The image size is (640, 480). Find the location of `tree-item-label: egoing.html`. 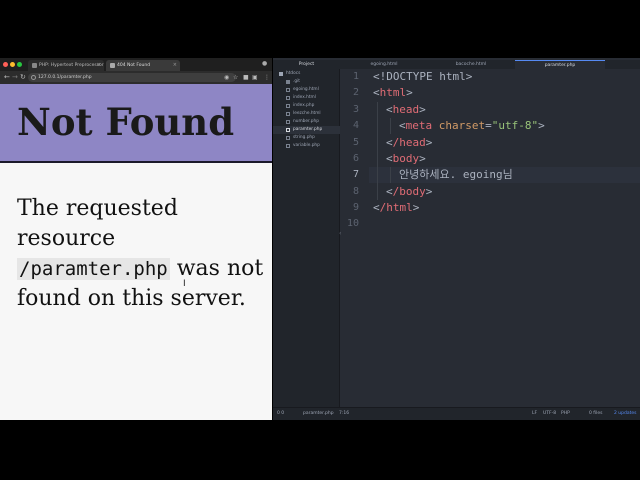

tree-item-label: egoing.html is located at coordinates (306, 89).